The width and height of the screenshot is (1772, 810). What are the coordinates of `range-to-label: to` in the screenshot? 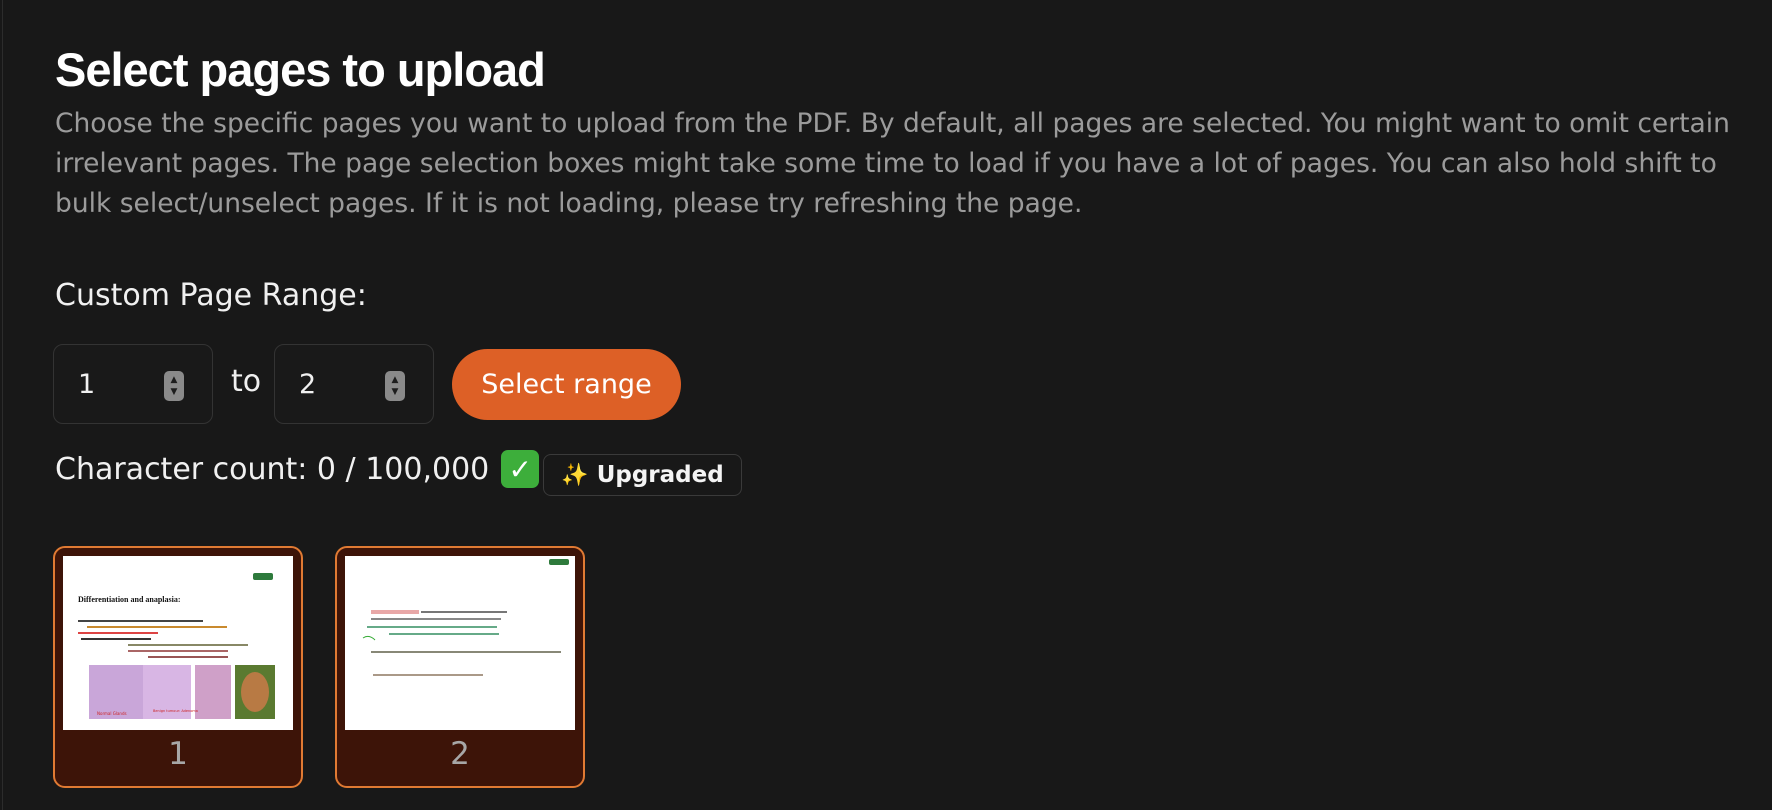 It's located at (246, 381).